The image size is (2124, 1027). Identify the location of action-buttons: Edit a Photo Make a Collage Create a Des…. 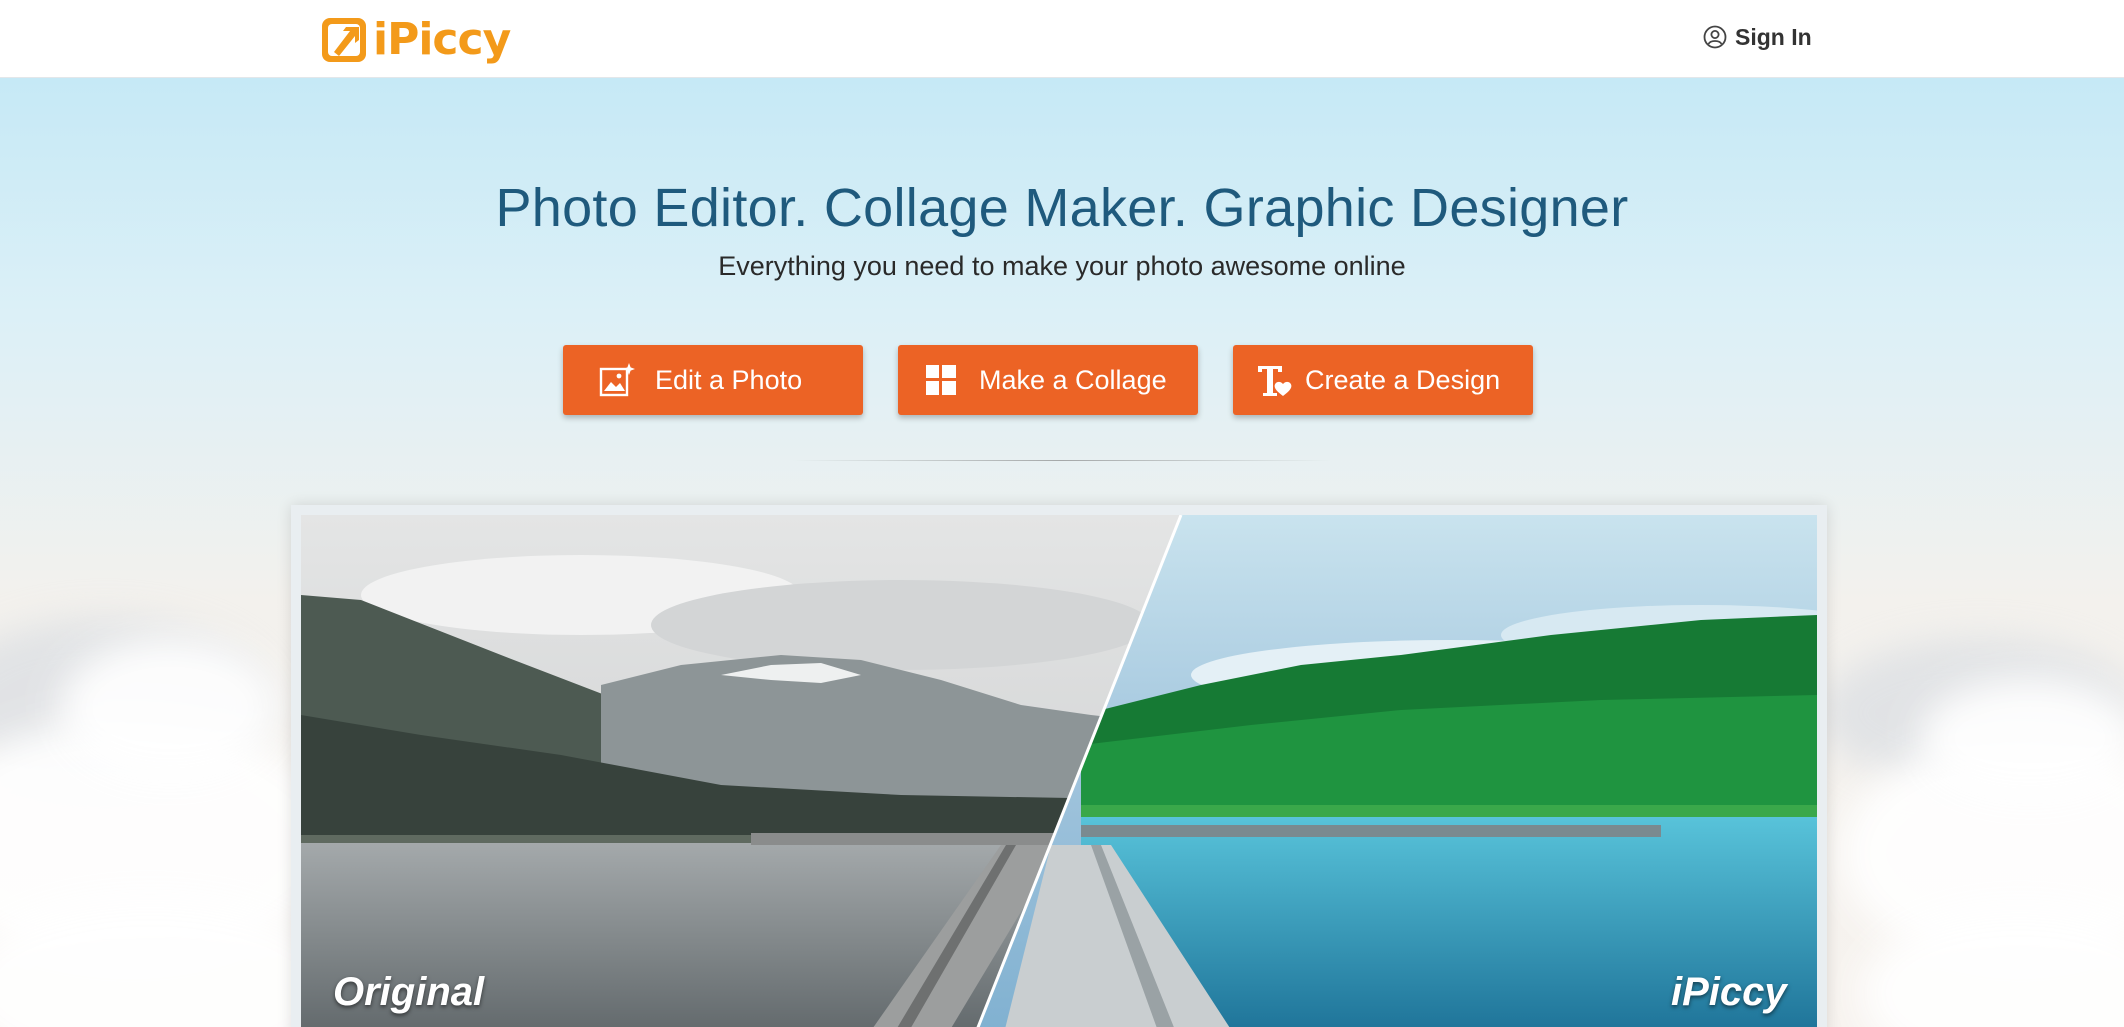
(1063, 380).